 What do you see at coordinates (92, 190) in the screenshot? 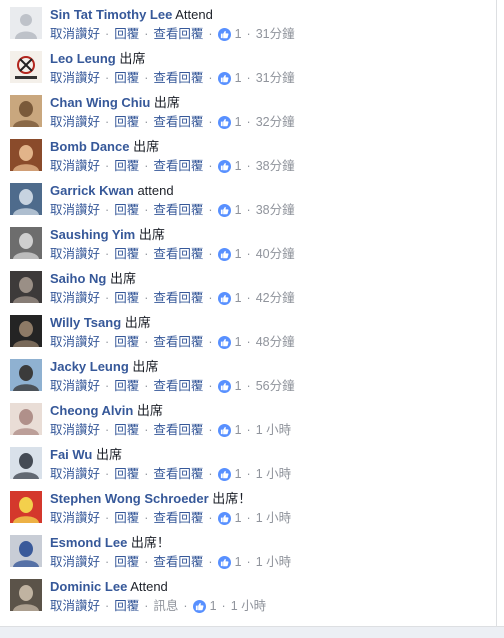
I see `comment-author-link: Garrick Kwan` at bounding box center [92, 190].